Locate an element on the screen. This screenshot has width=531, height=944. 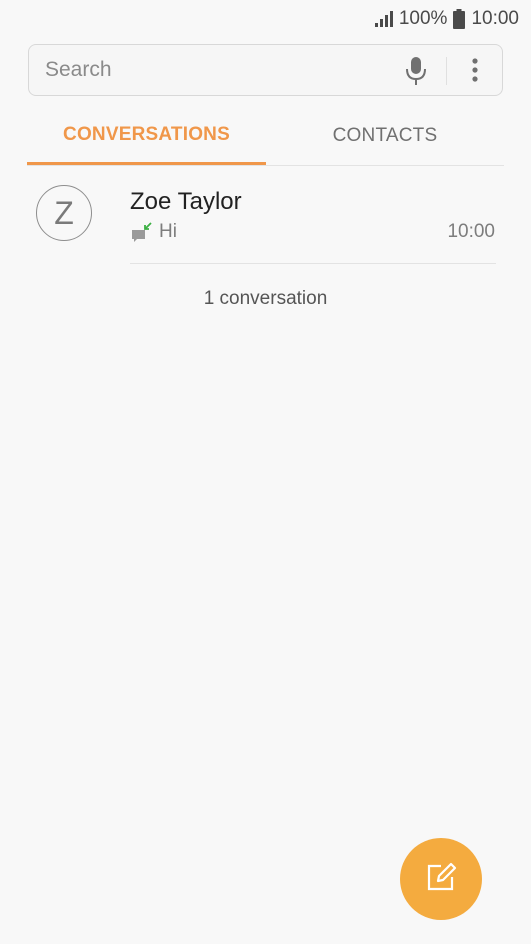
tab-bar: CONVERSATIONS CONTACTS is located at coordinates (265, 137).